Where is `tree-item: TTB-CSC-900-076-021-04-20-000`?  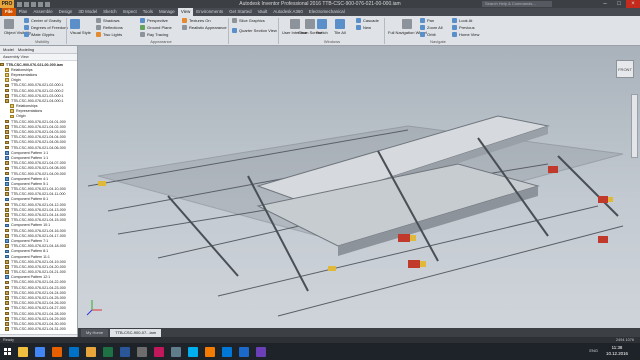
tree-item: TTB-CSC-900-076-021-04-20-000 is located at coordinates (38, 266).